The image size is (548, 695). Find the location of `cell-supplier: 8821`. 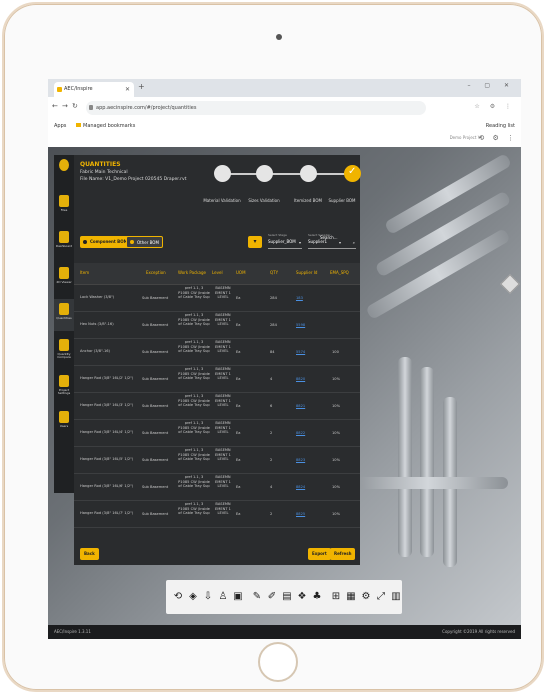

cell-supplier: 8821 is located at coordinates (300, 406).